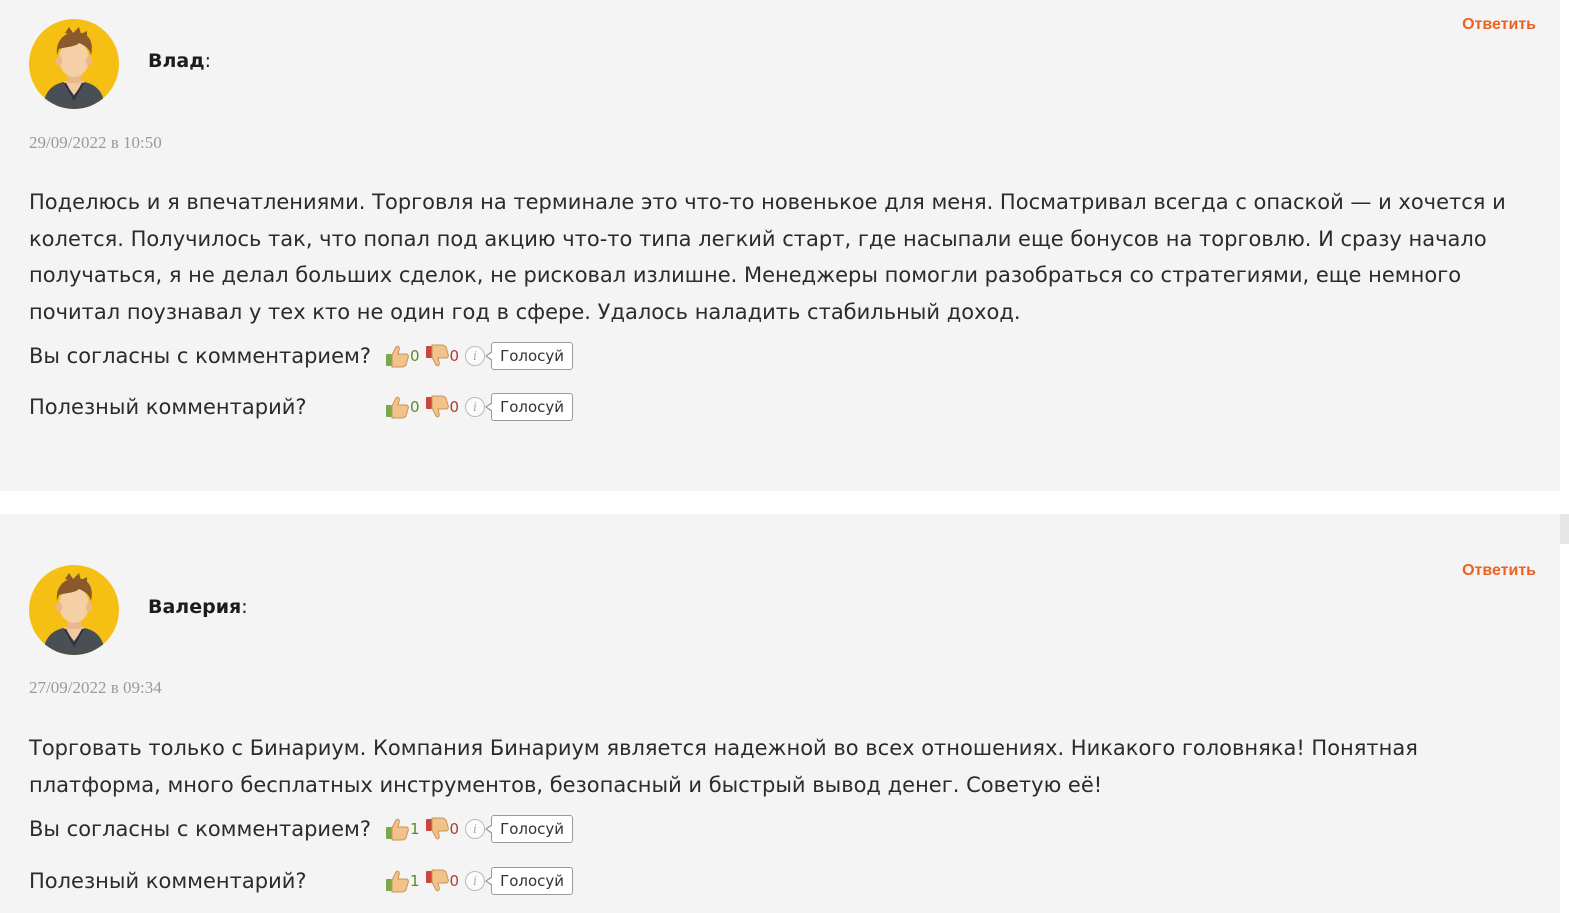 The image size is (1569, 913). I want to click on comment-date: 27/09/2022 в 09:34, so click(95, 687).